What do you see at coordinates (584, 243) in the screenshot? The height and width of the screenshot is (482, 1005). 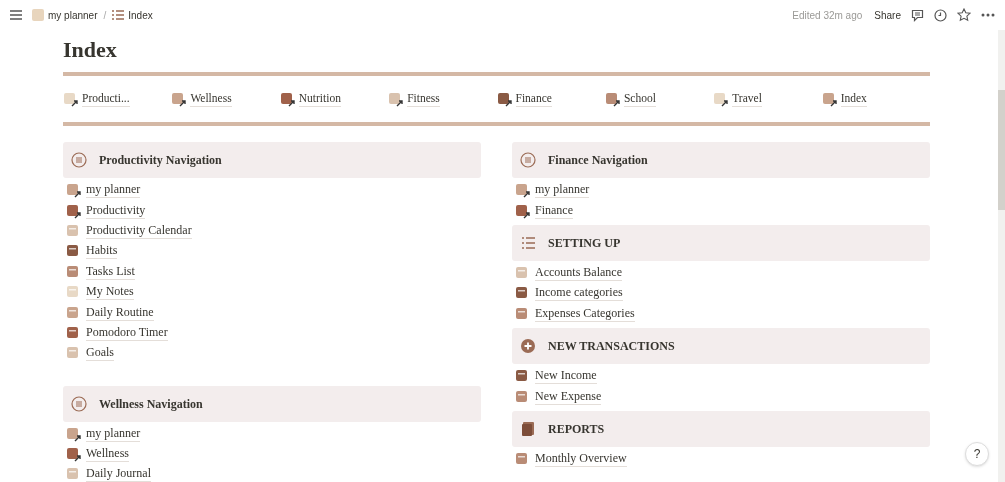 I see `callout-heading: SETTING UP` at bounding box center [584, 243].